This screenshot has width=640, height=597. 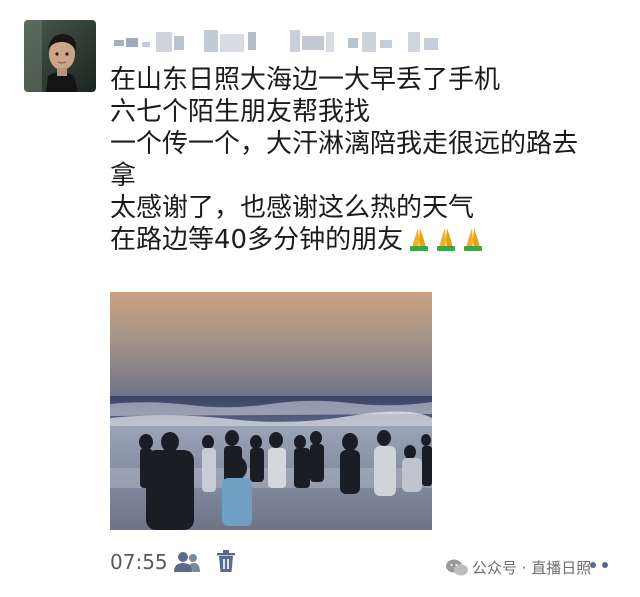 I want to click on avatar, so click(x=60, y=56).